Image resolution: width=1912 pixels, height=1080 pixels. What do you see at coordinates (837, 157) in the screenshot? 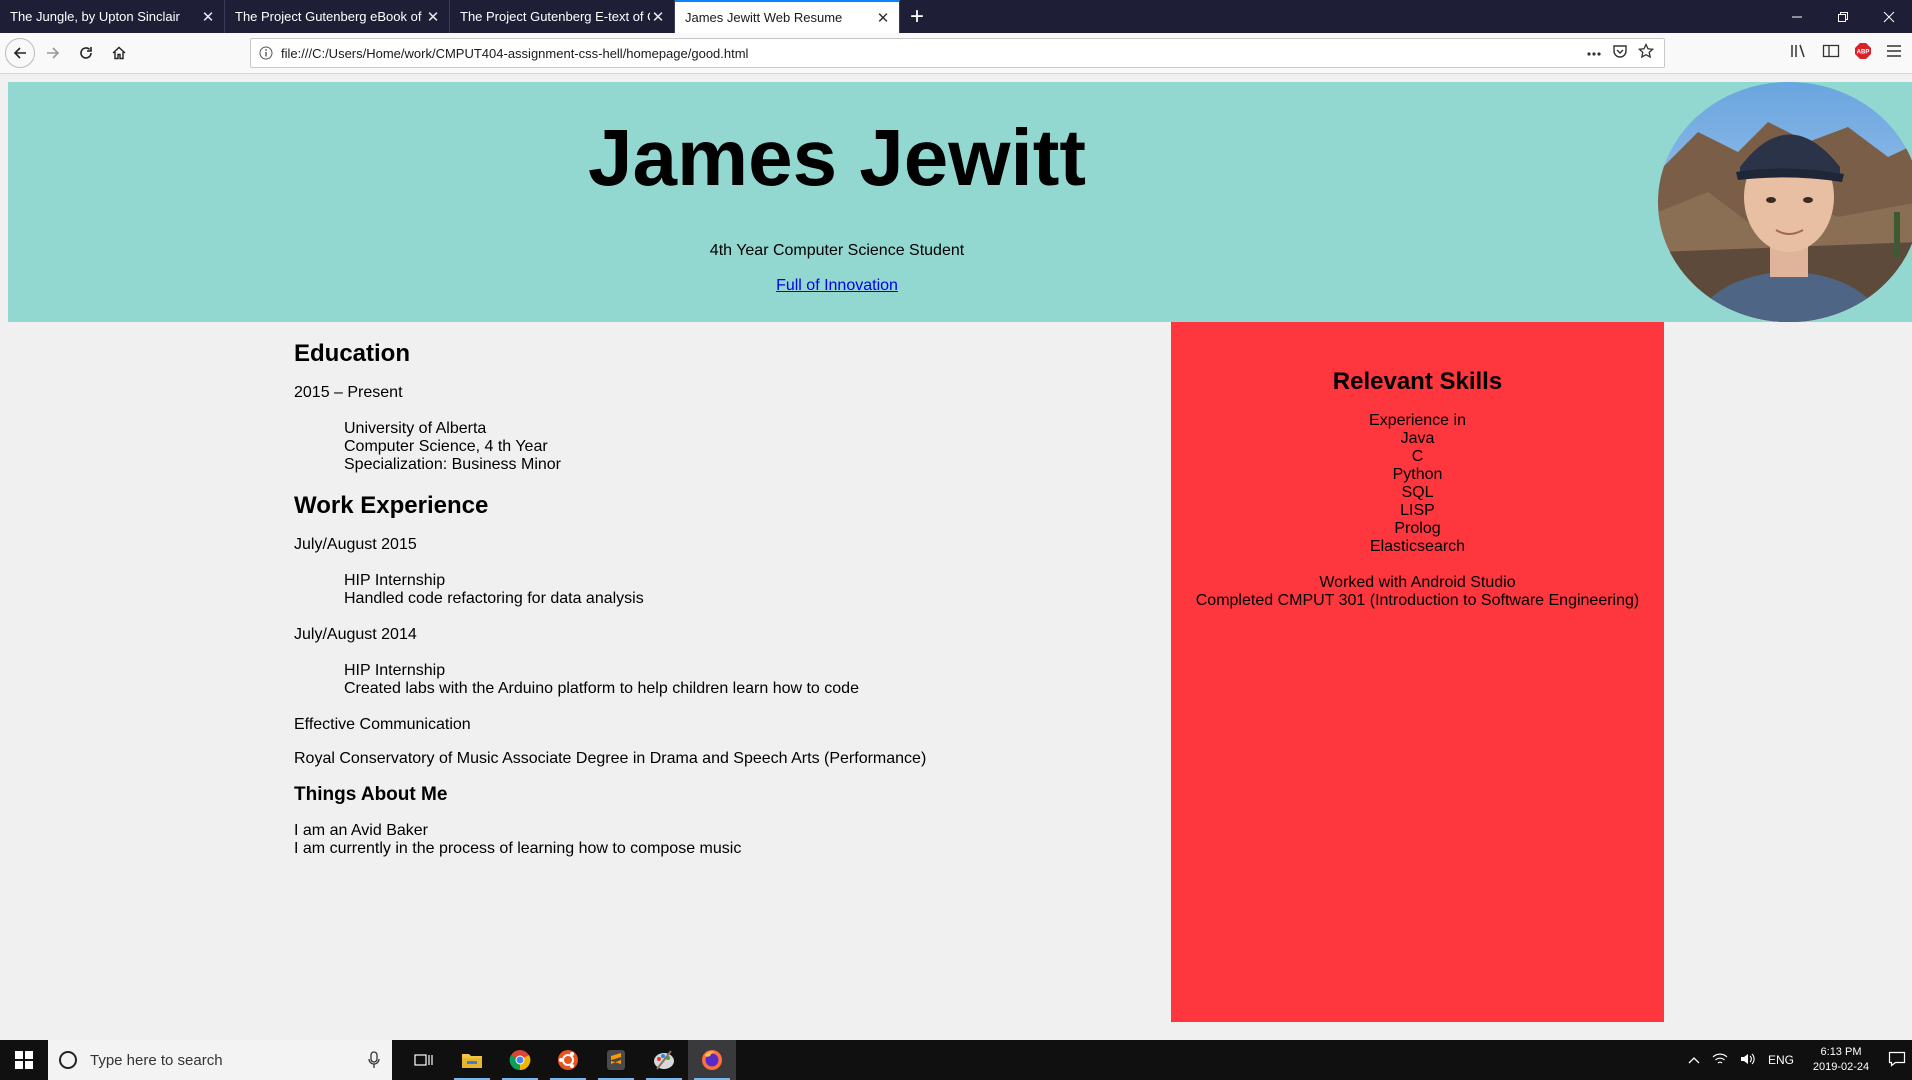
I see `page-title: James Jewitt` at bounding box center [837, 157].